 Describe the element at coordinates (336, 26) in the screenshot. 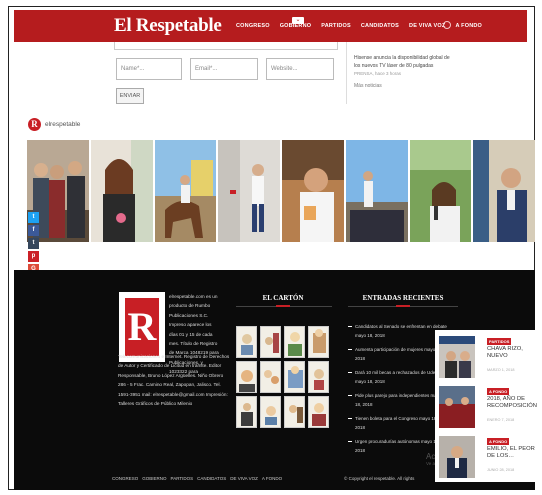

I see `nav-item-partidos: PARTIDOS` at that location.